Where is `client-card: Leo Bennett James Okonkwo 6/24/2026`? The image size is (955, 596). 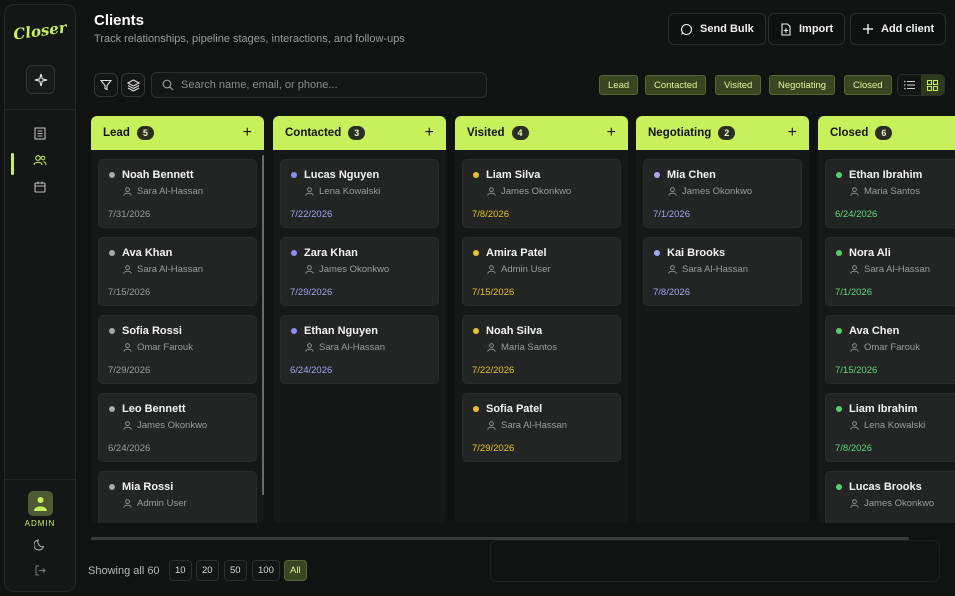 client-card: Leo Bennett James Okonkwo 6/24/2026 is located at coordinates (177, 427).